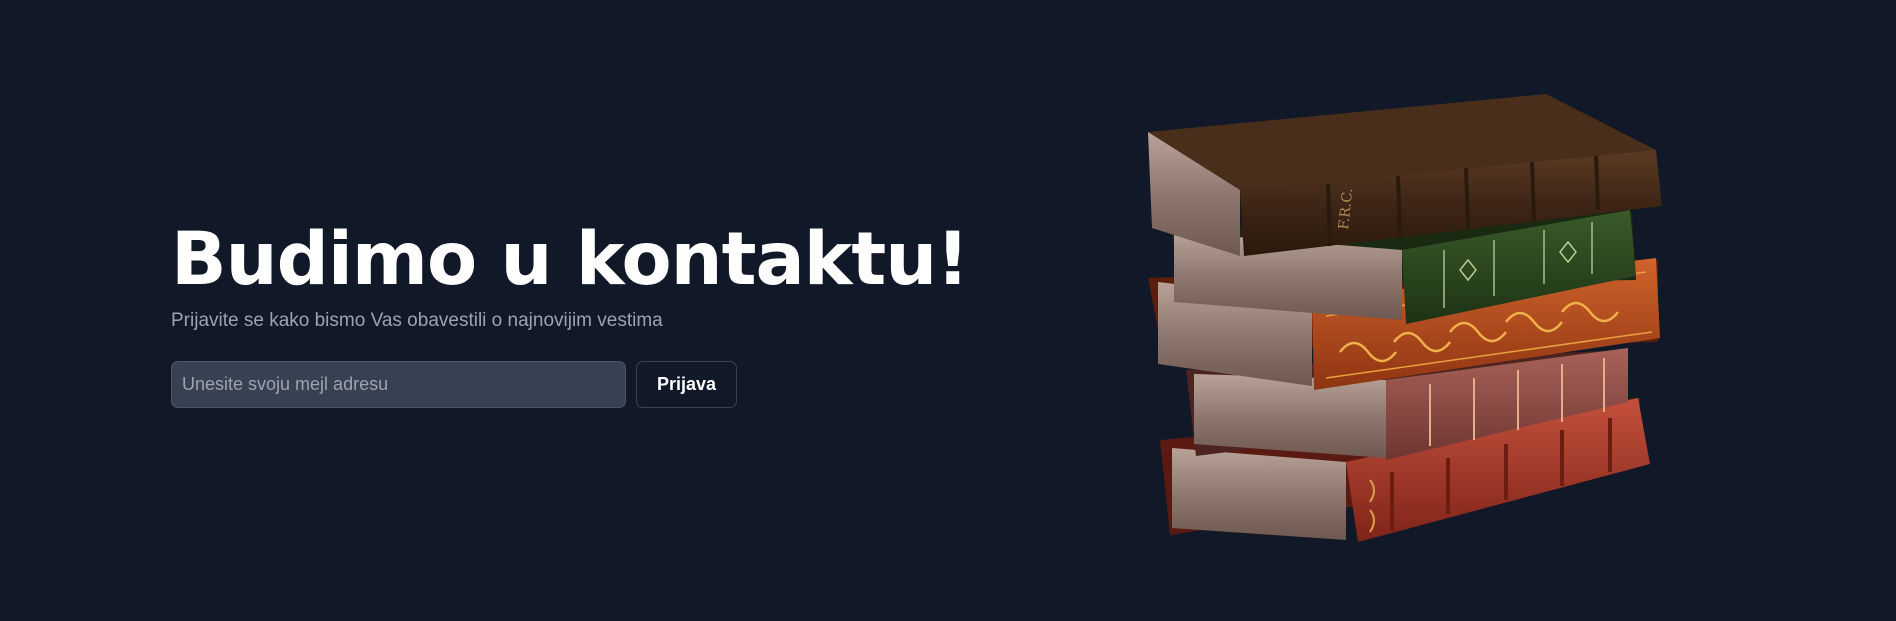 Image resolution: width=1896 pixels, height=621 pixels. I want to click on hero-title: Budimo u kontaktu!, so click(570, 259).